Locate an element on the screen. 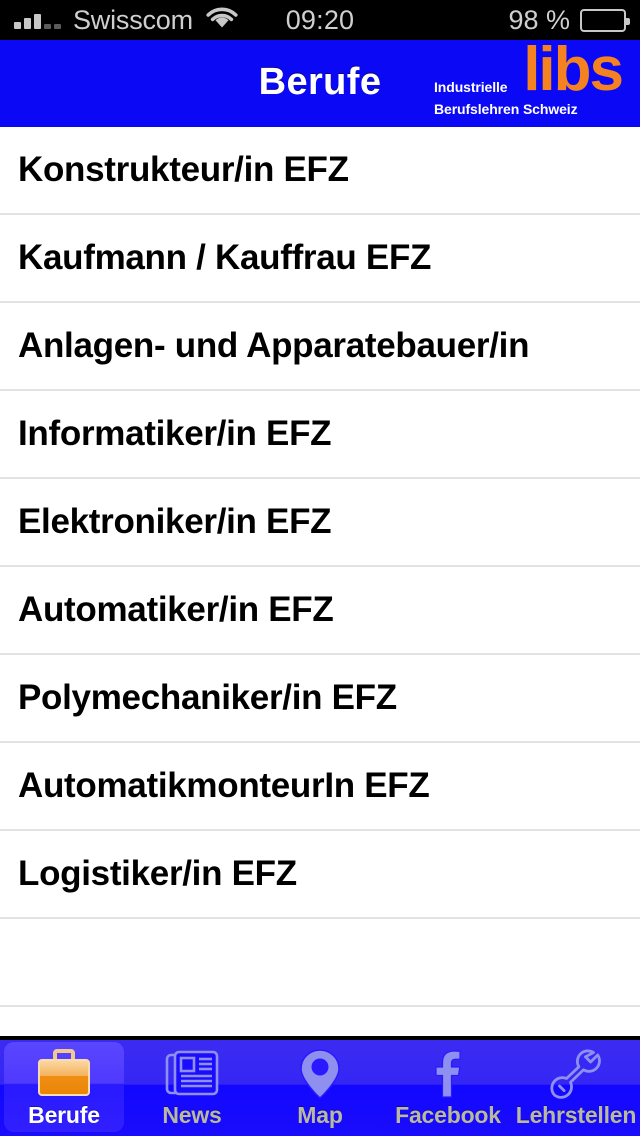 This screenshot has width=640, height=1136. map-pin-icon is located at coordinates (320, 1074).